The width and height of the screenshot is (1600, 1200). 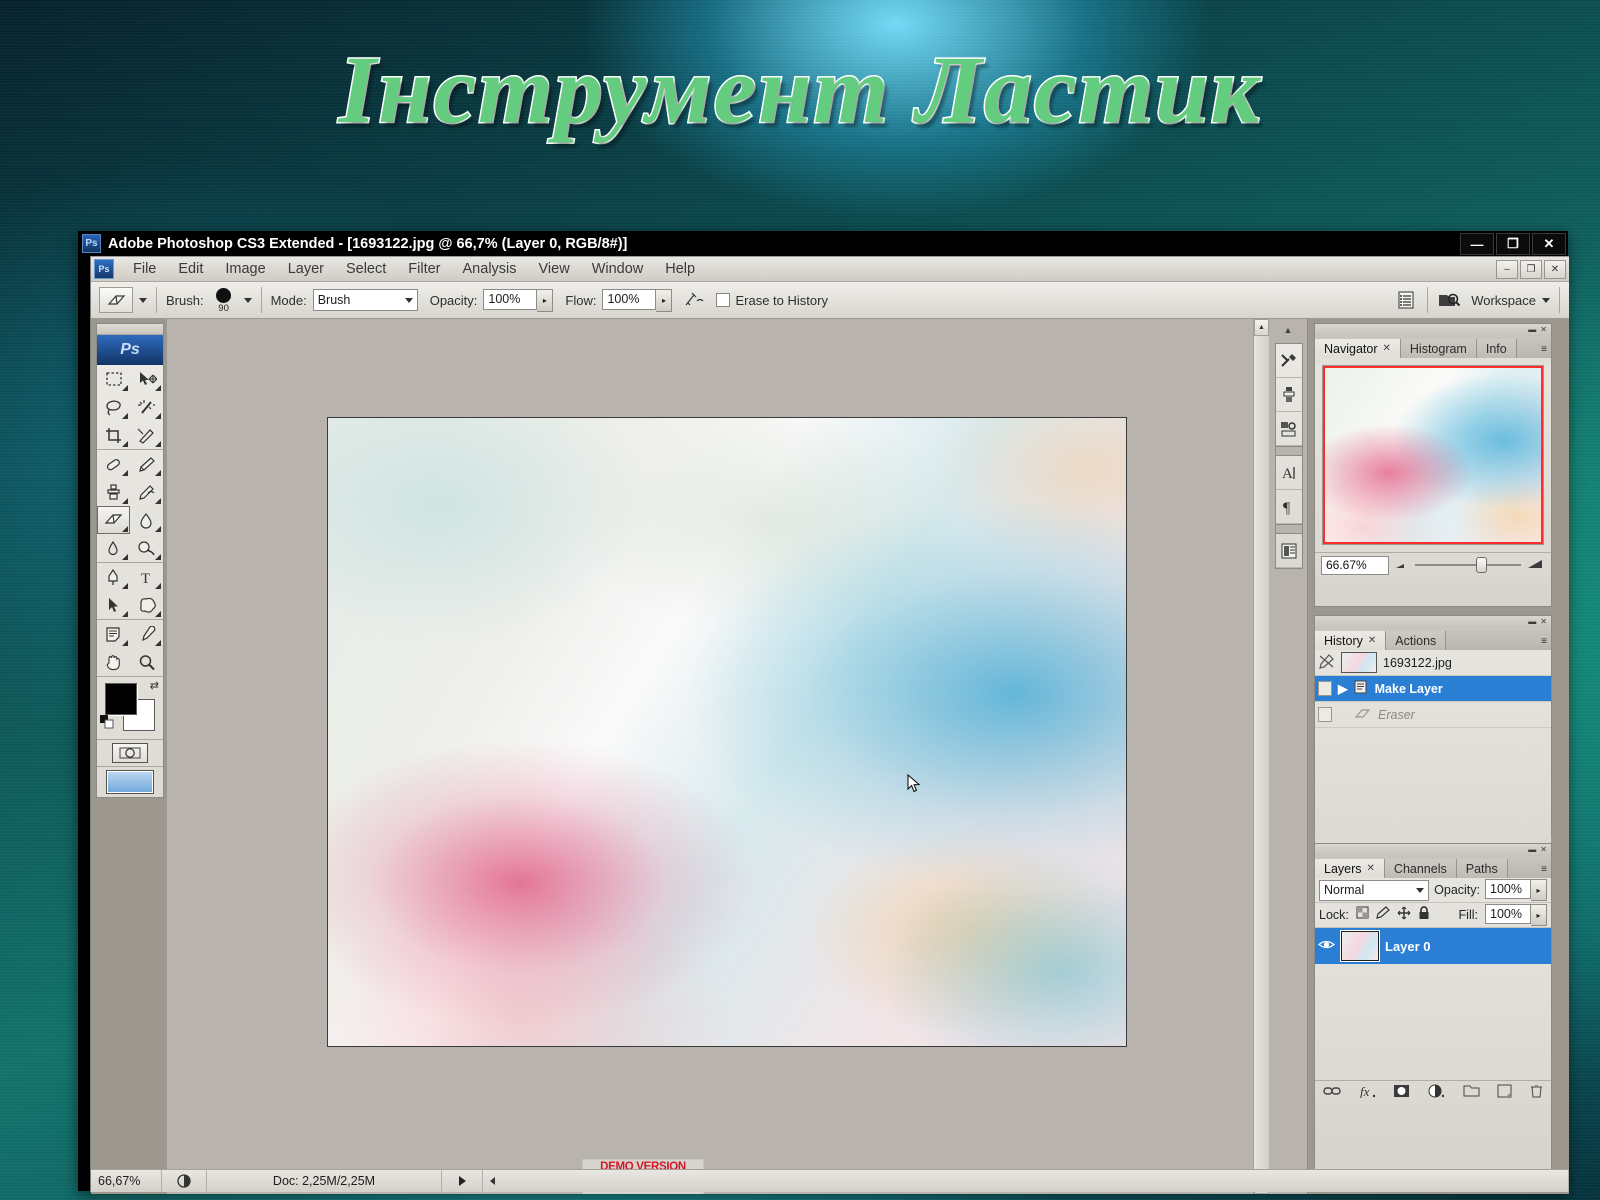 What do you see at coordinates (1288, 330) in the screenshot?
I see `collapse-panels-icon: ▲` at bounding box center [1288, 330].